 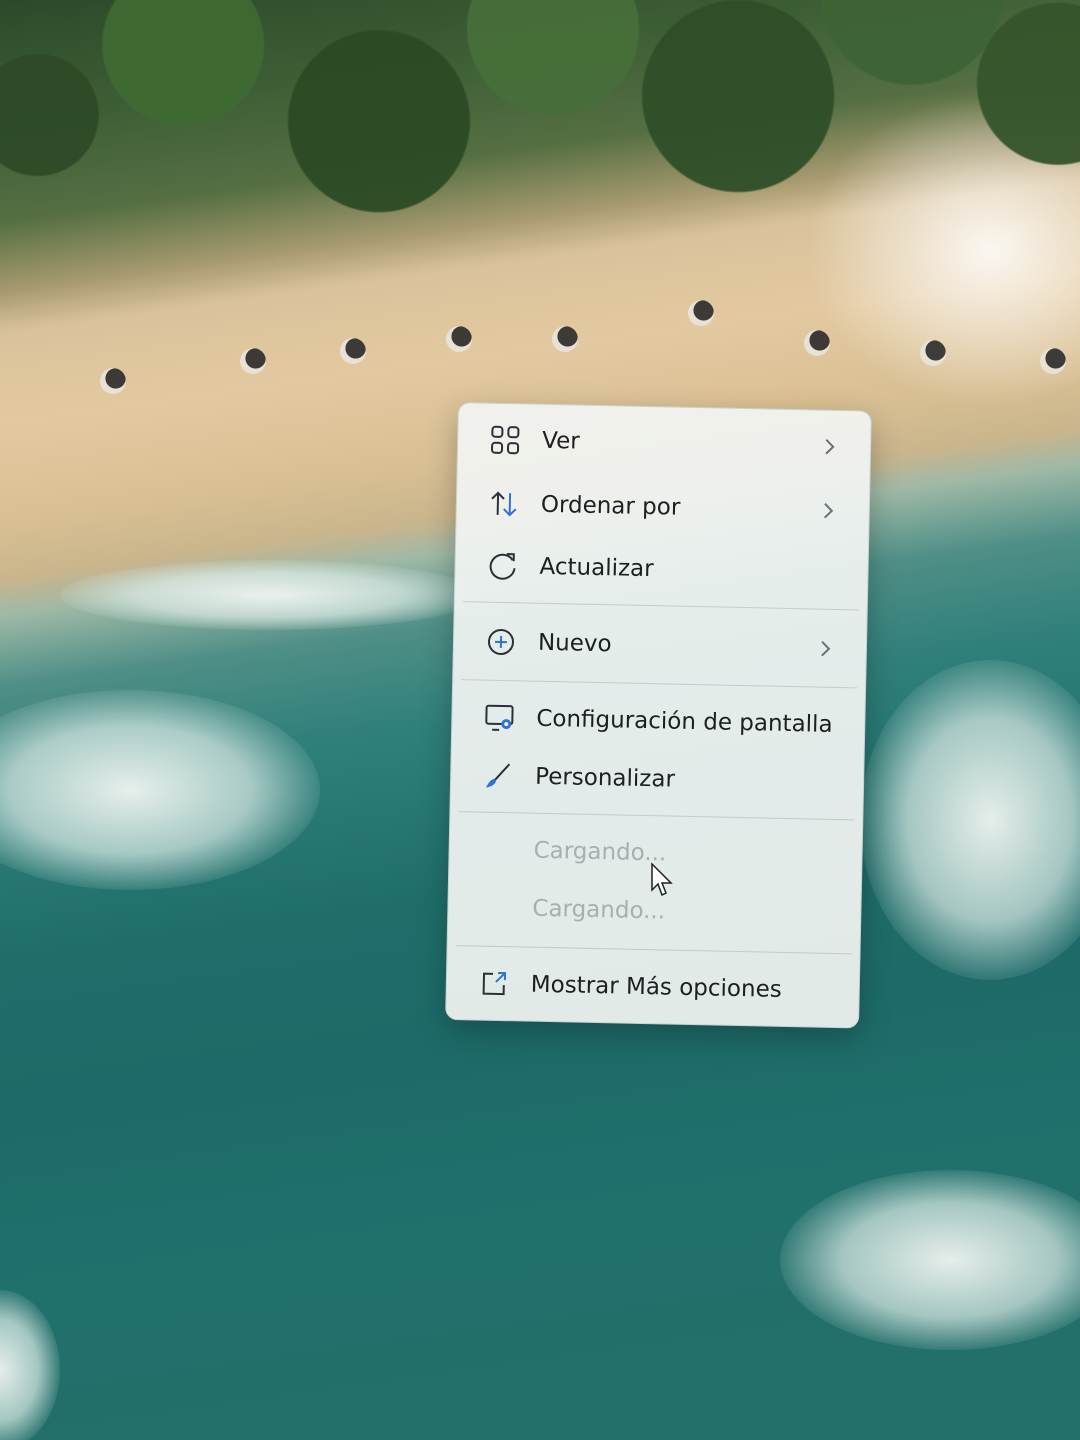 I want to click on menu-item-actualizar: Actualizar, so click(x=661, y=569).